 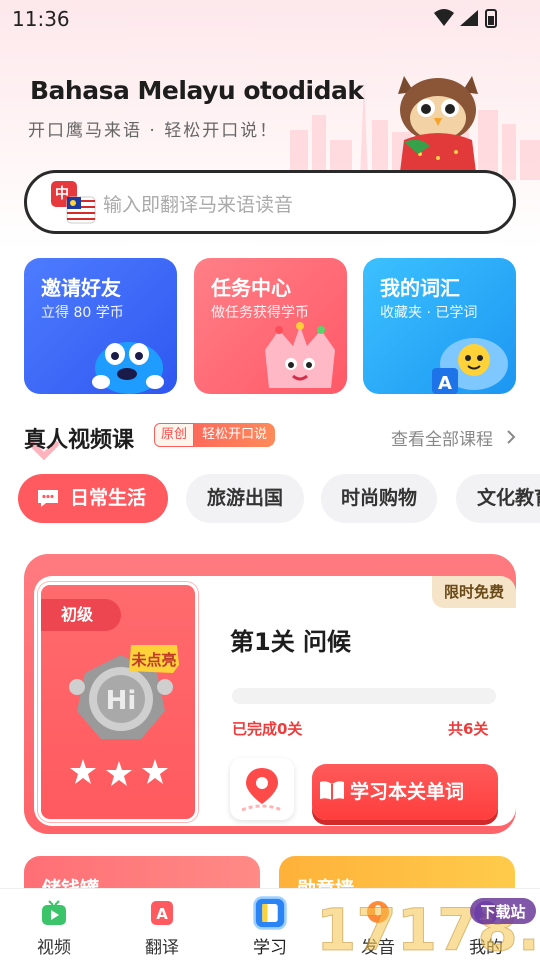 I want to click on study-button-label: 学习本关单词, so click(x=407, y=792).